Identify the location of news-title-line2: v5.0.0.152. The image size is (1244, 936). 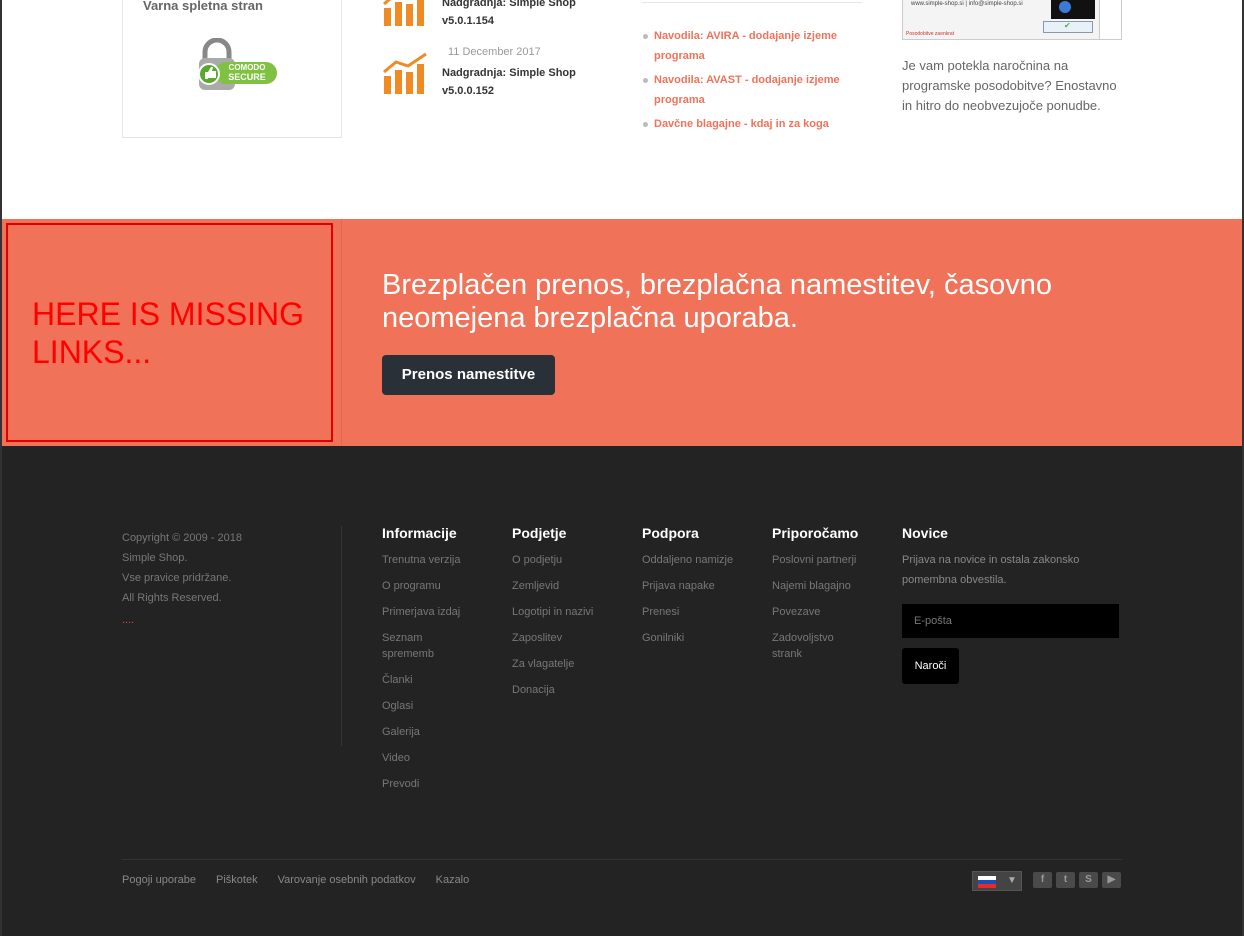
(468, 91).